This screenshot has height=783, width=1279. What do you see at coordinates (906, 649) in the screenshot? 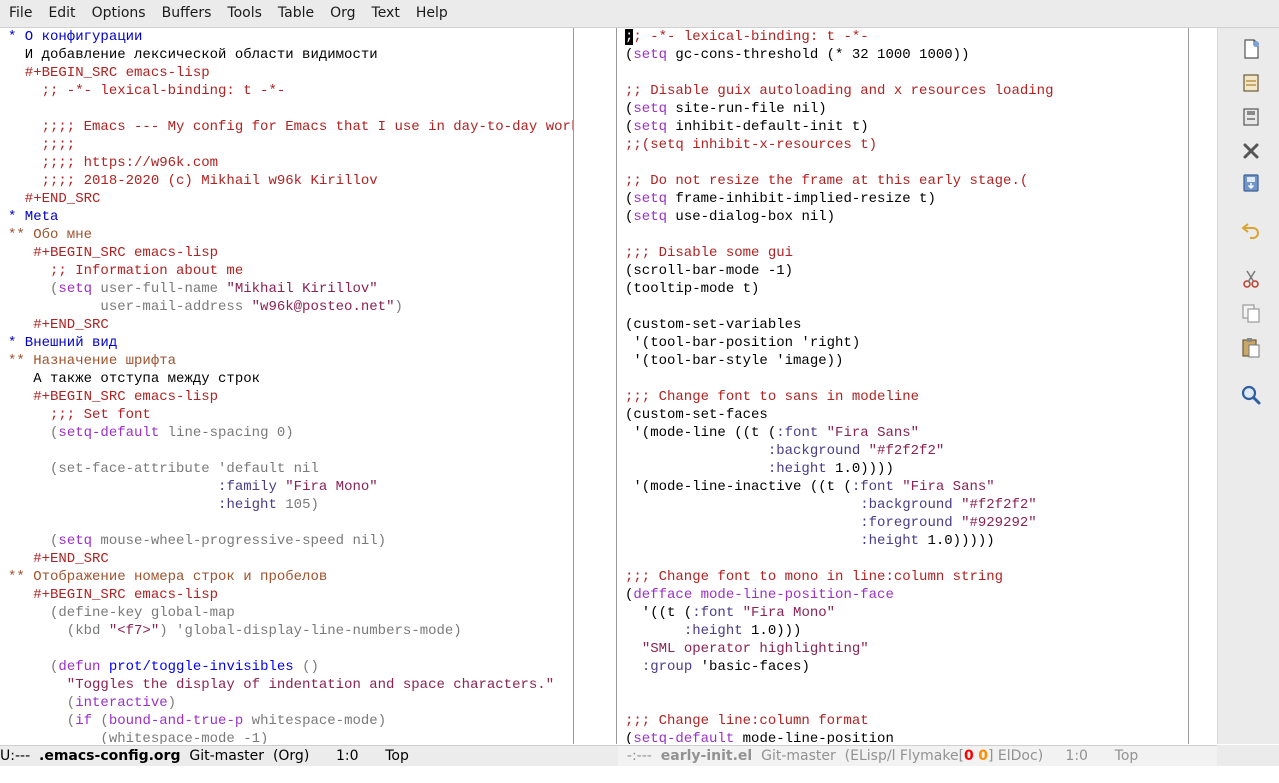
I see `code-line: "SML operator highlighting"` at bounding box center [906, 649].